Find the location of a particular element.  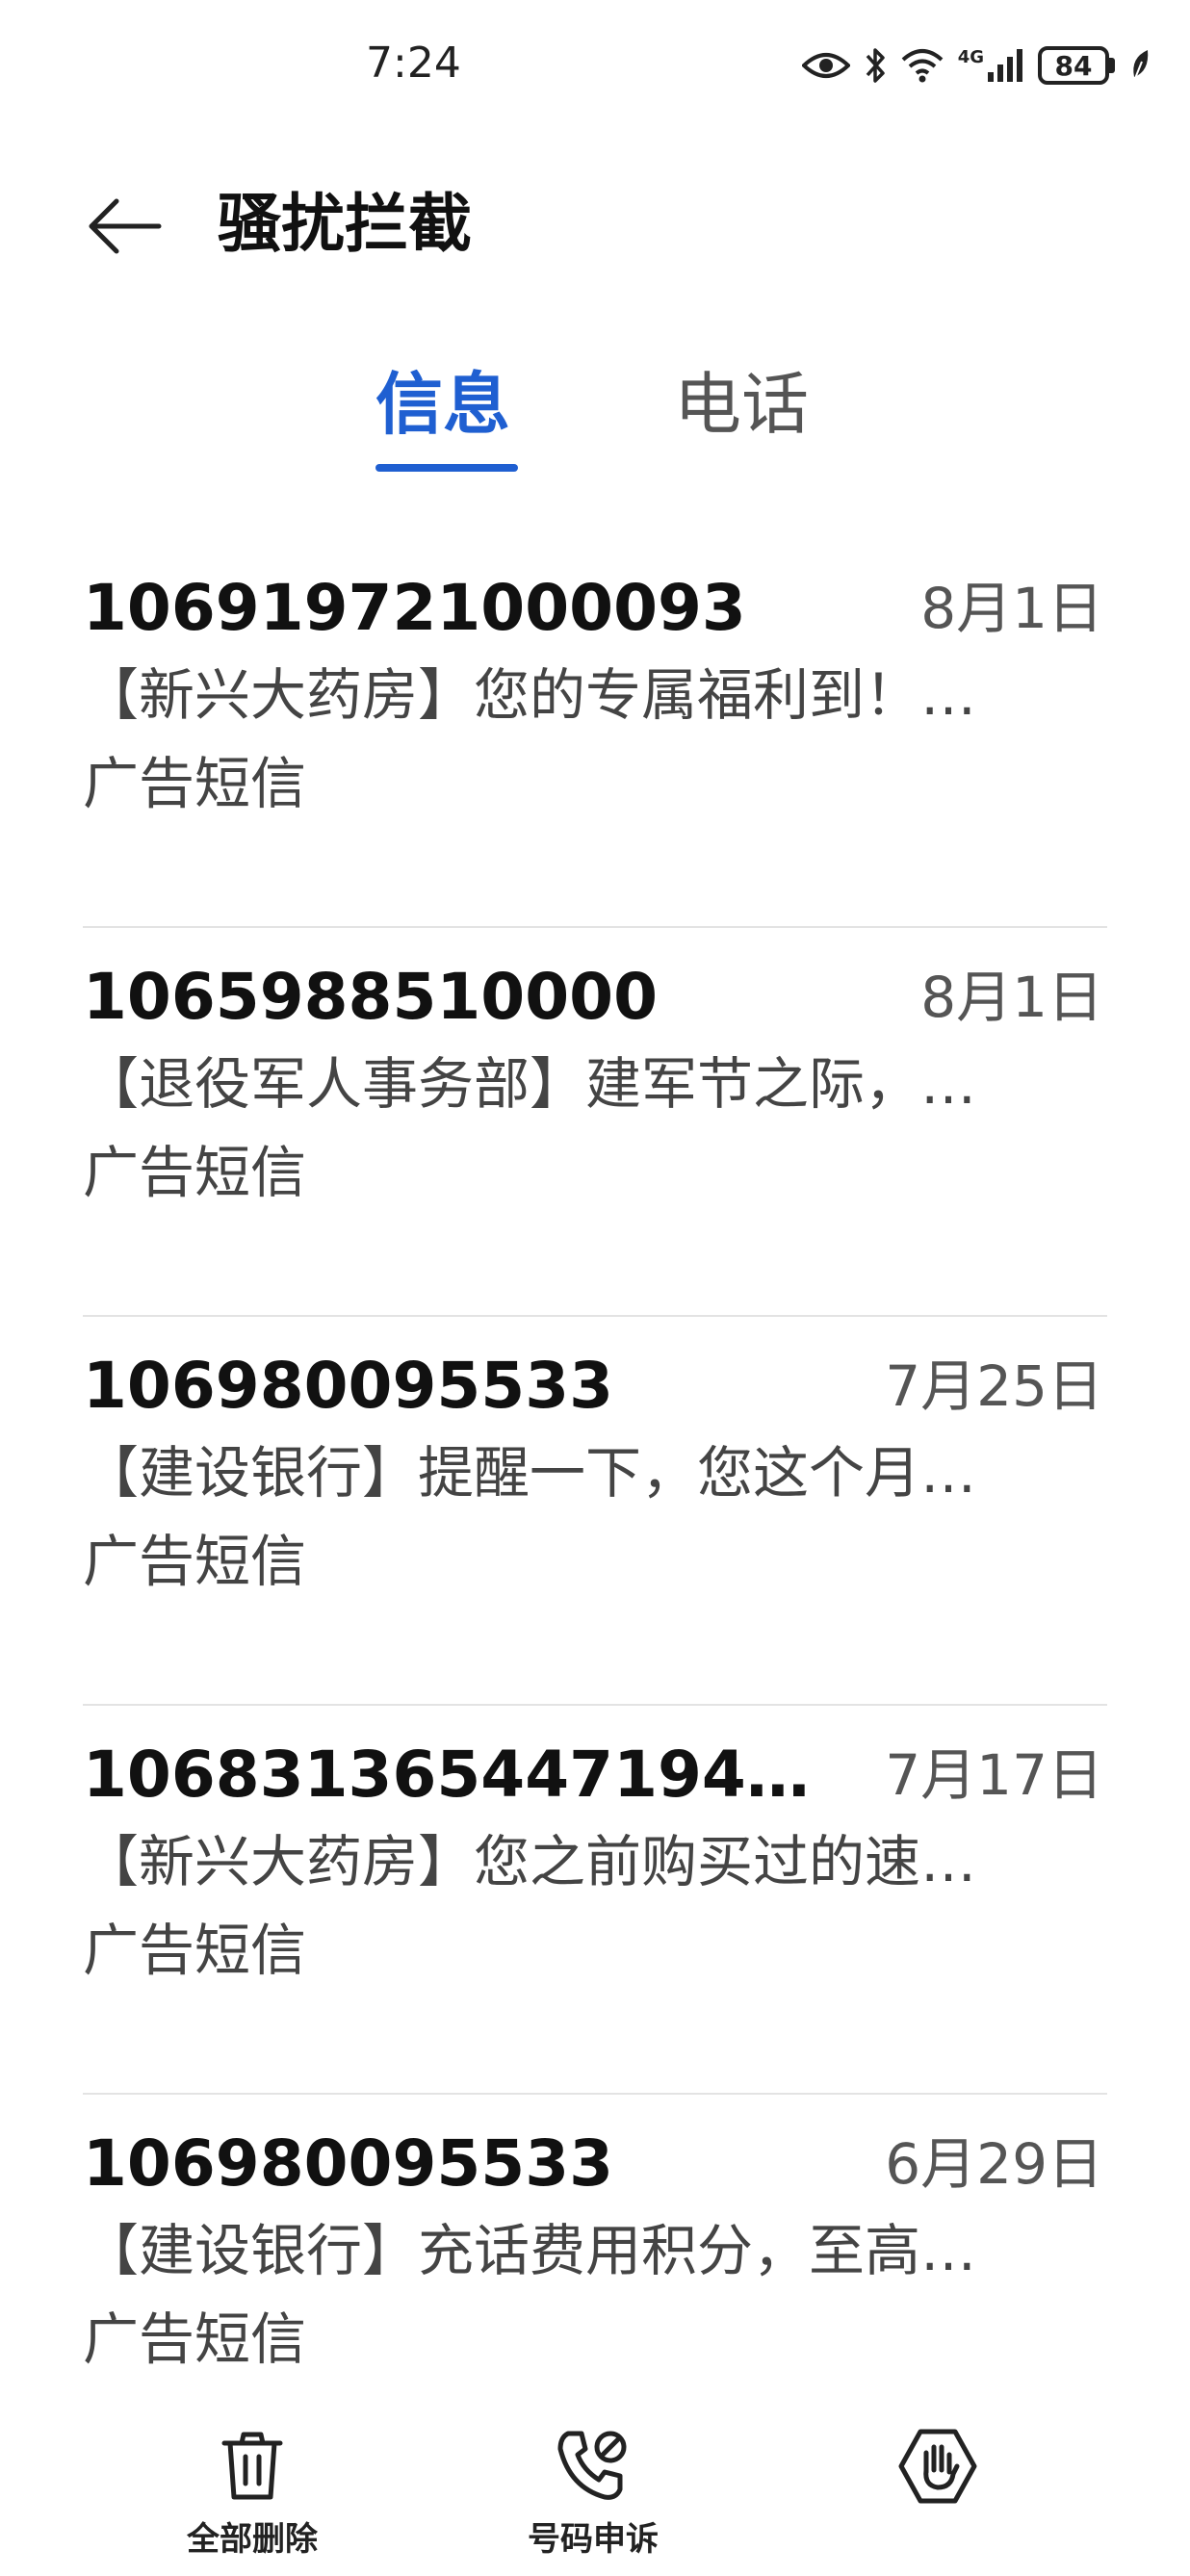

message-date: 7月25日 is located at coordinates (994, 1386).